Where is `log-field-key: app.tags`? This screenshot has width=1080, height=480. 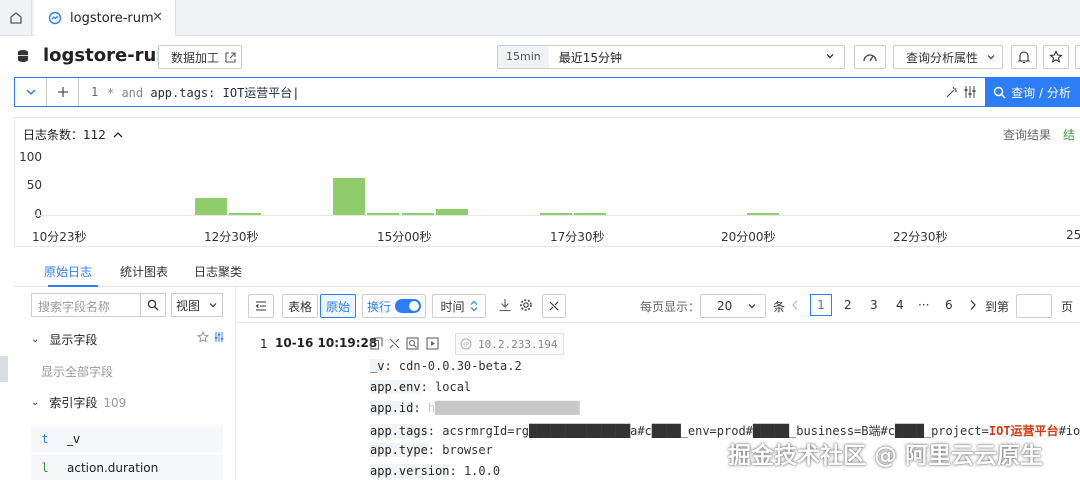
log-field-key: app.tags is located at coordinates (399, 431).